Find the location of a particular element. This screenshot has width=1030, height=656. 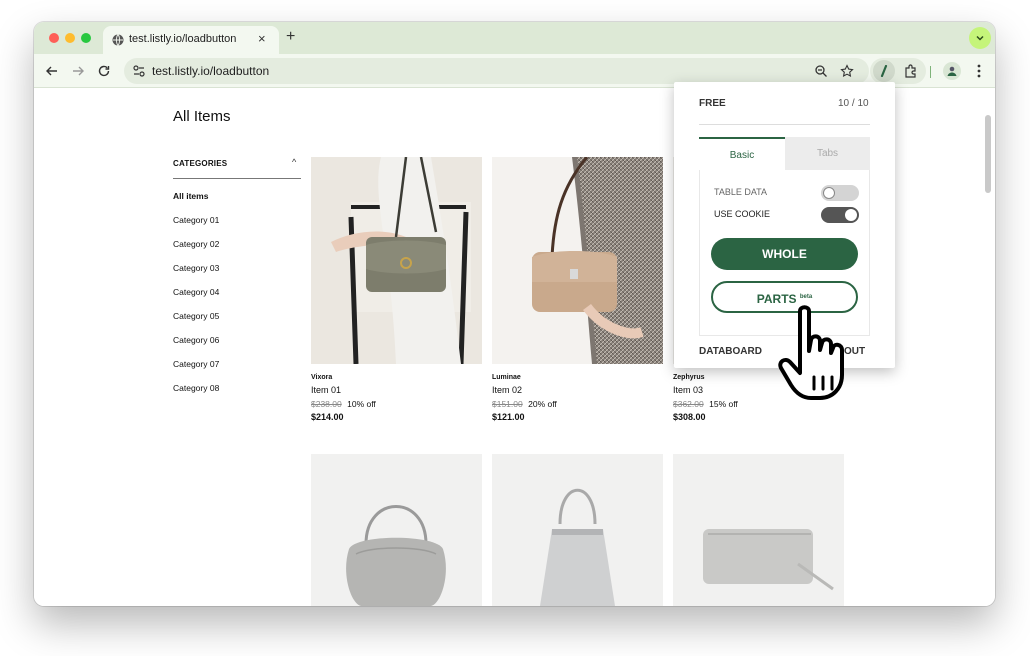

categories-heading: CATEGORIES is located at coordinates (200, 163).